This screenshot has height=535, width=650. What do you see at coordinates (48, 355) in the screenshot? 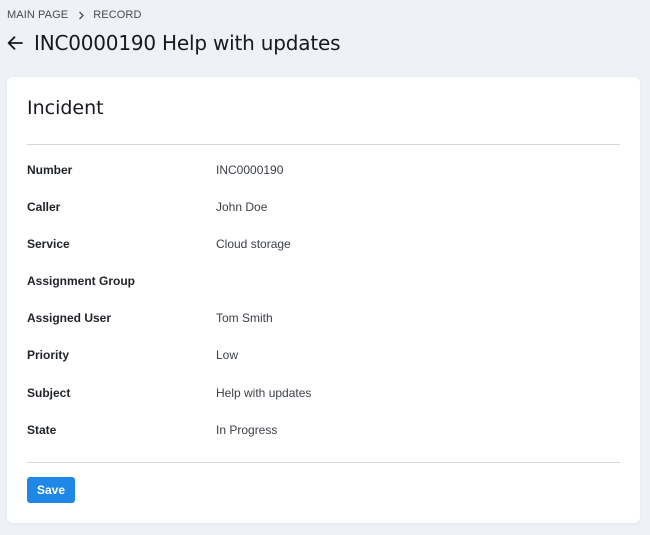
I see `field-label: Priority` at bounding box center [48, 355].